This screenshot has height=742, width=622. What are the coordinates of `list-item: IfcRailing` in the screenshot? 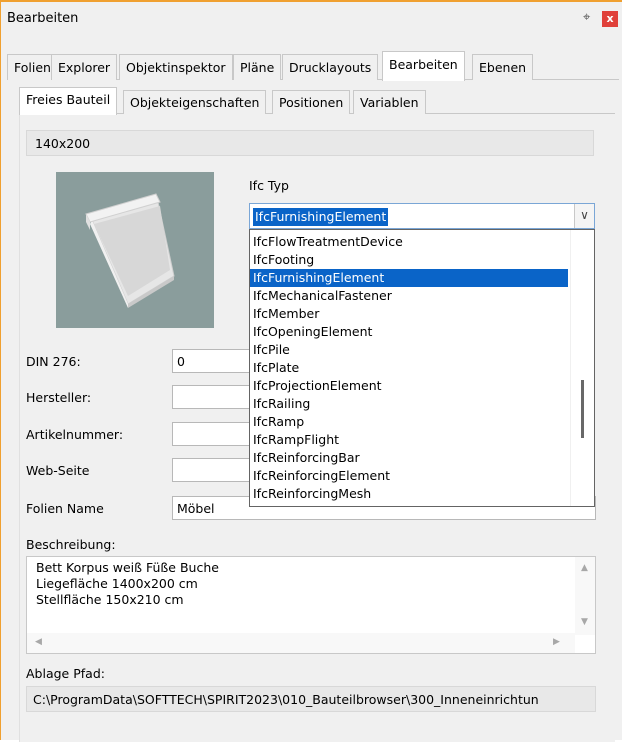 It's located at (409, 404).